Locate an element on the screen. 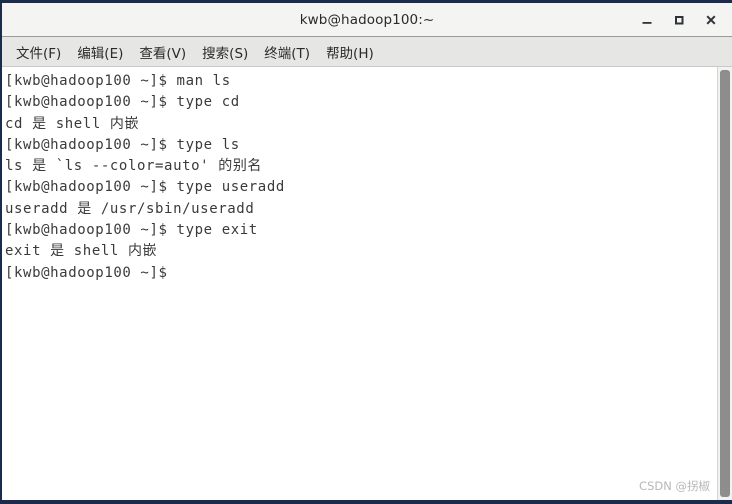 This screenshot has height=504, width=732. menu-item-search: 搜索(S) is located at coordinates (225, 52).